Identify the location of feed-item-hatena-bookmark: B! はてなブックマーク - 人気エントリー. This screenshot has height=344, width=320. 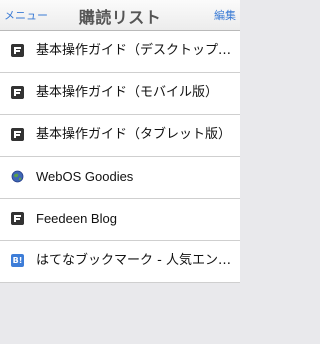
(120, 262).